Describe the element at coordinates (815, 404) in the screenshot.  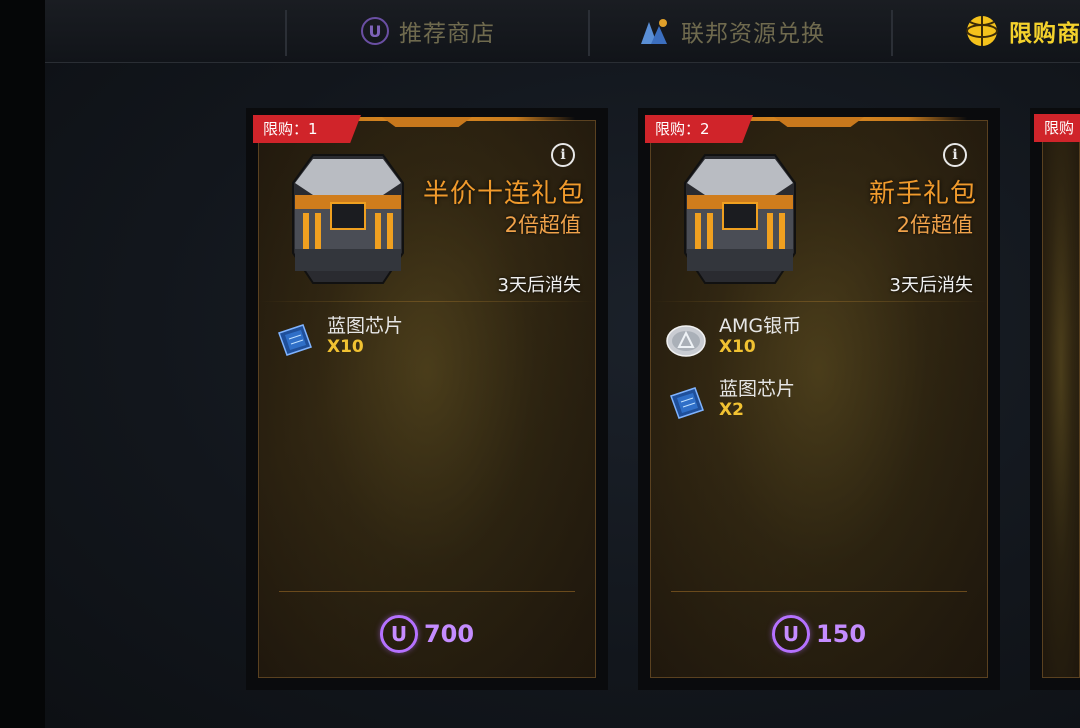
I see `reward-item: 蓝图芯片 X2` at that location.